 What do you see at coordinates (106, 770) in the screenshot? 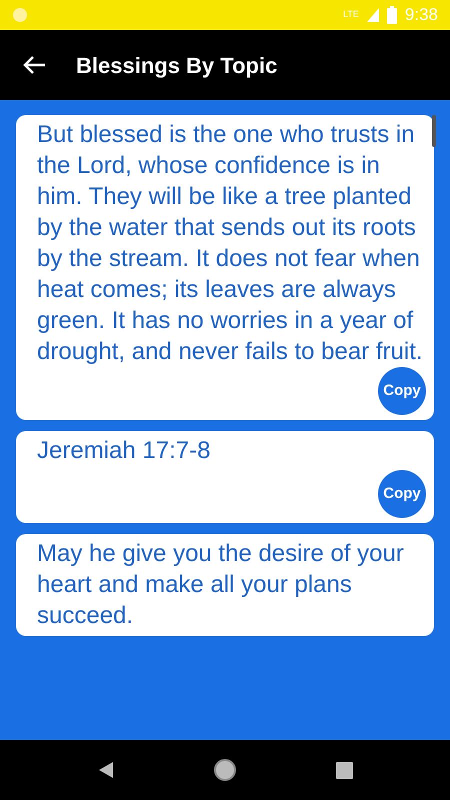
I see `back-nav-icon` at bounding box center [106, 770].